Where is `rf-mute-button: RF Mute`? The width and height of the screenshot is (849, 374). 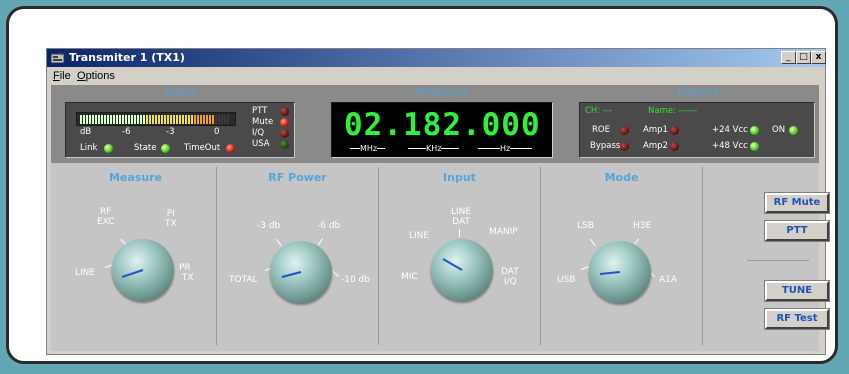
rf-mute-button: RF Mute is located at coordinates (797, 203).